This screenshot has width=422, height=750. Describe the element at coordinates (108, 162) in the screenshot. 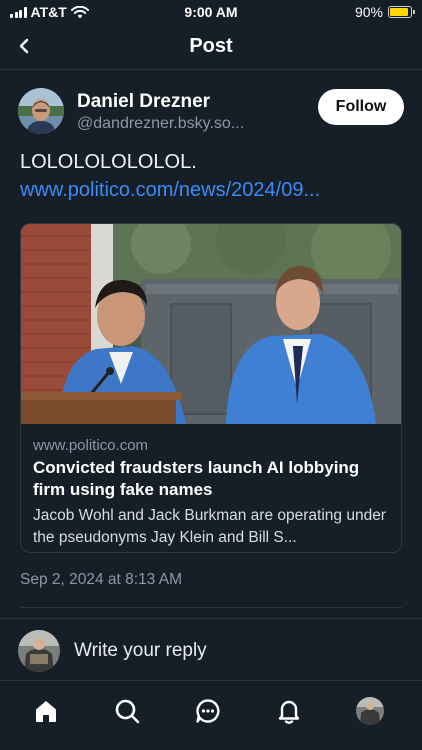

I see `post-body: LOLOLOLOLOLOL.` at that location.